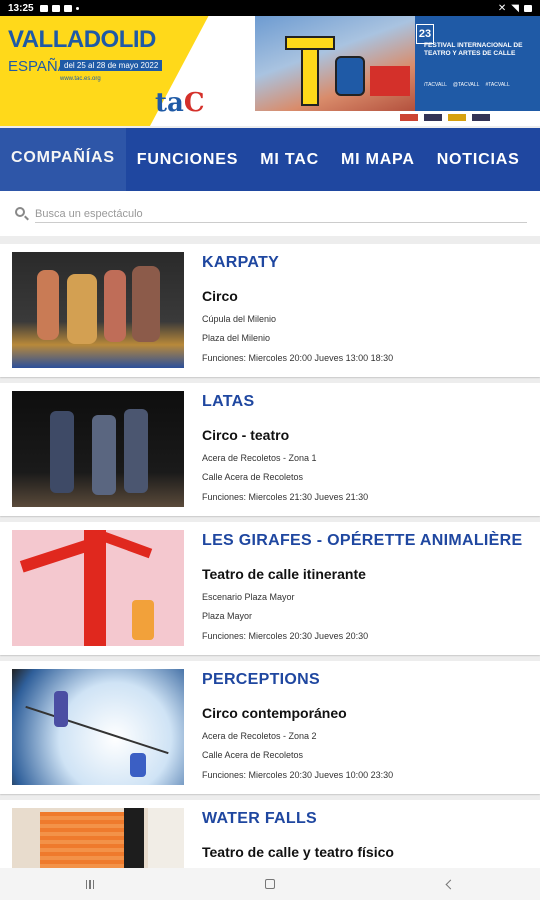 The image size is (540, 900). I want to click on recent-apps-button, so click(90, 884).